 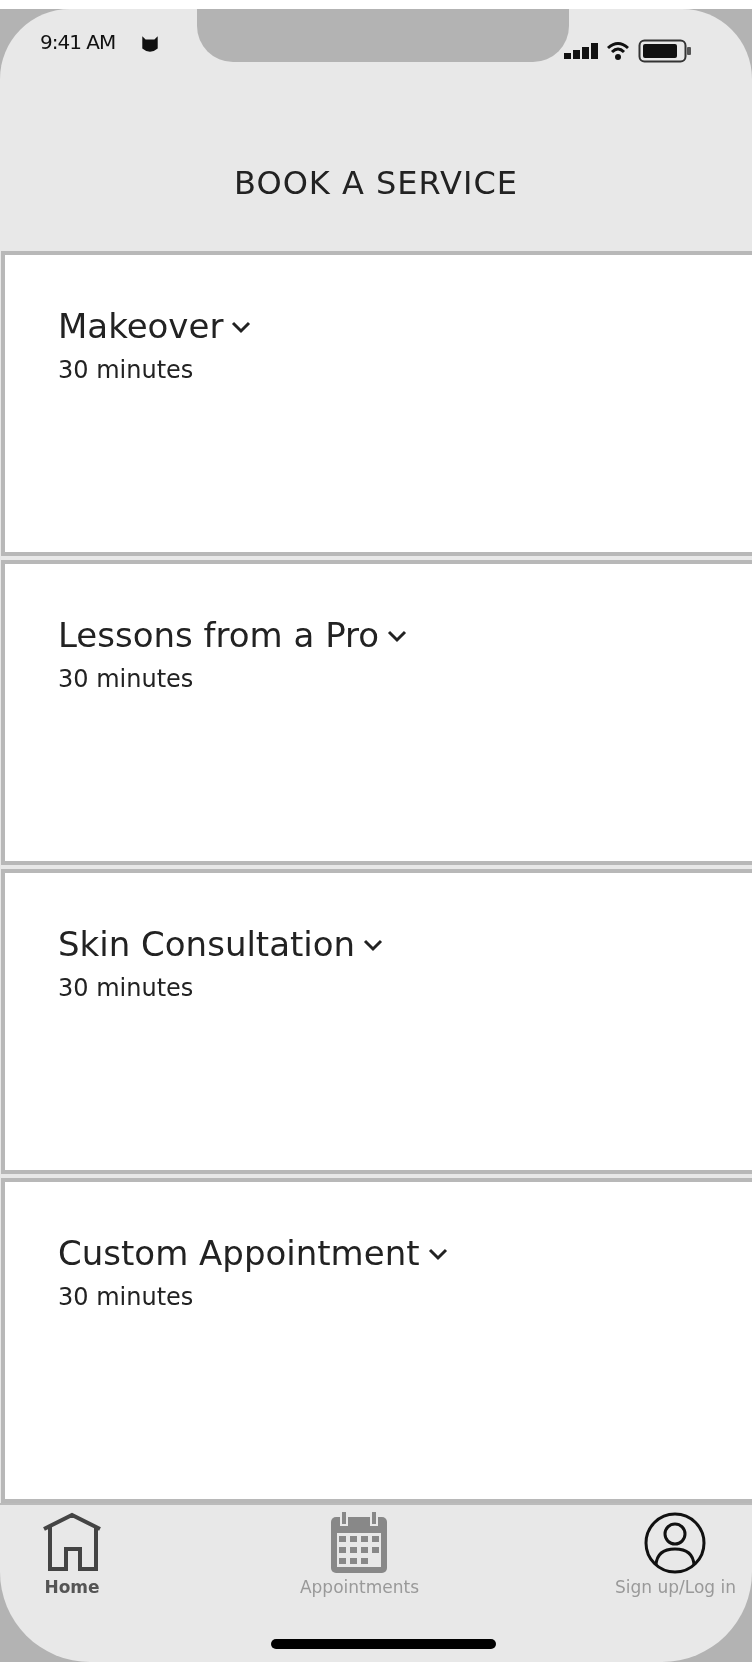 What do you see at coordinates (207, 944) in the screenshot?
I see `service-name: Skin Consultation` at bounding box center [207, 944].